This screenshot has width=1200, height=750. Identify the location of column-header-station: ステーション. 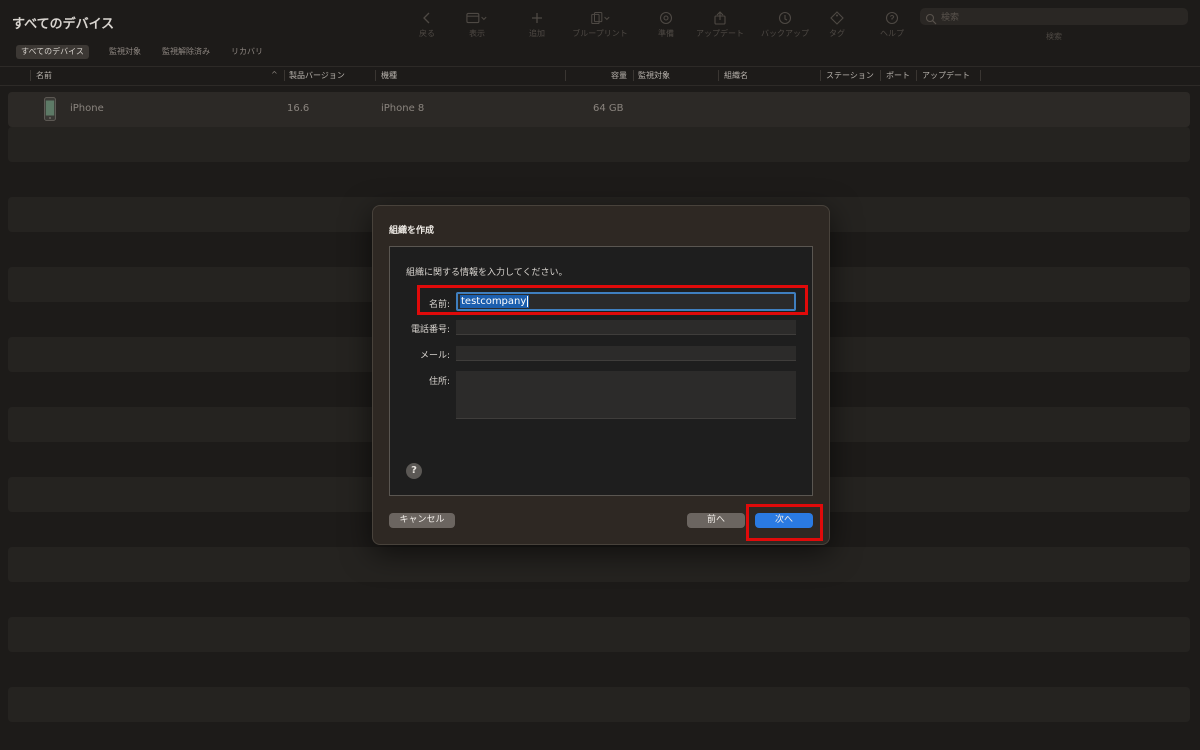
(850, 75).